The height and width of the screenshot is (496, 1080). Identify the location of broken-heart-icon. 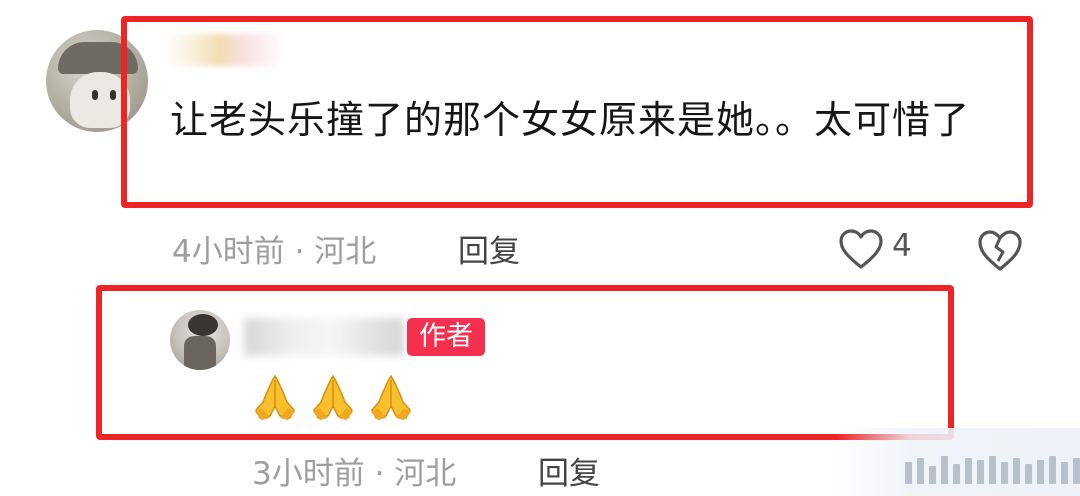
(1000, 250).